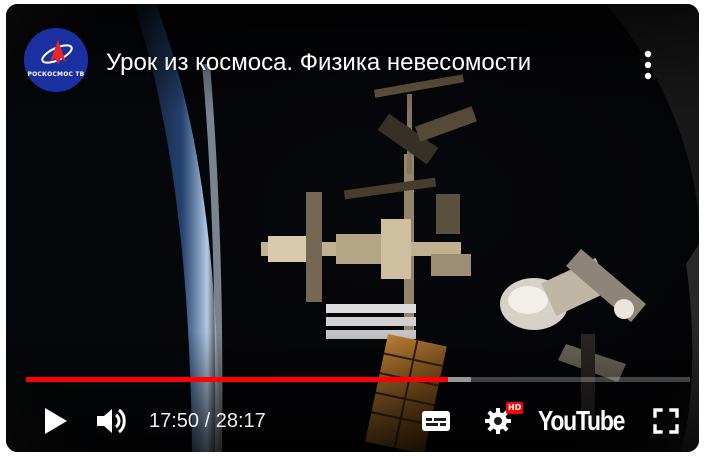 The image size is (705, 456). I want to click on video-title: Урок из космоса. Физика невесомости, so click(361, 63).